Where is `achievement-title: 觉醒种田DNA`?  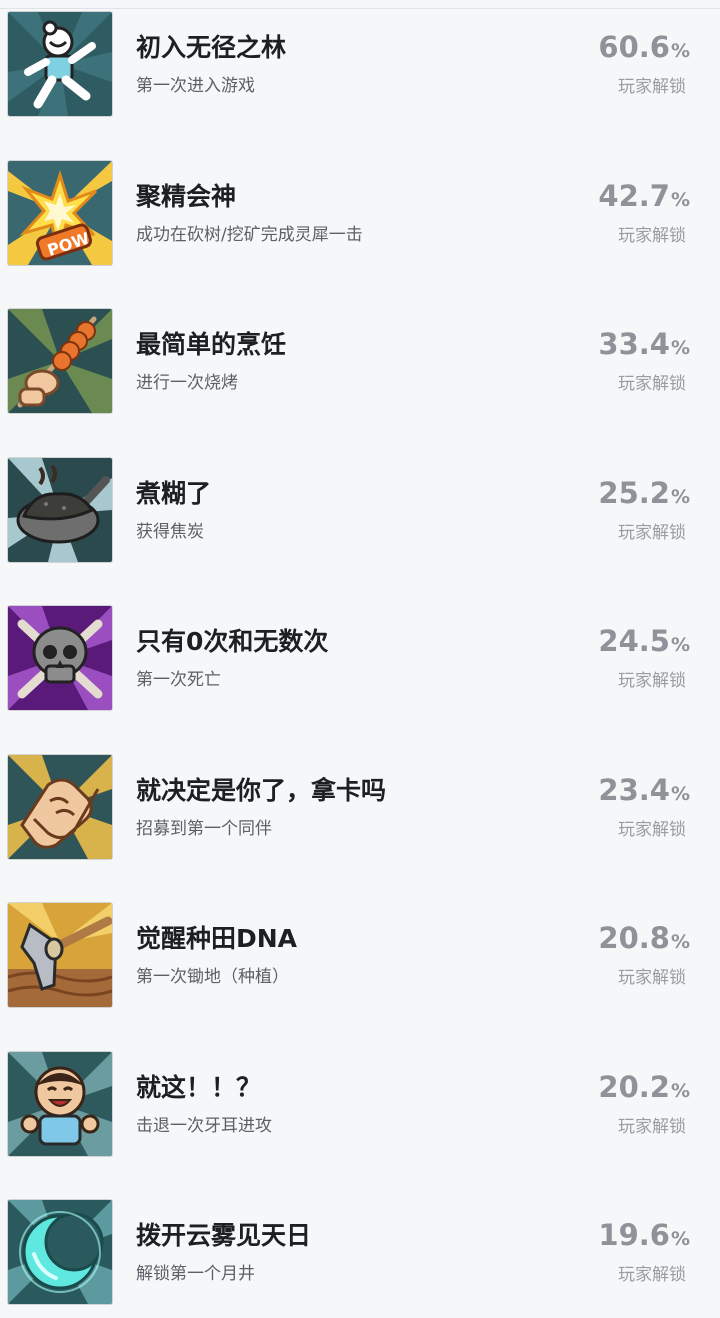
achievement-title: 觉醒种田DNA is located at coordinates (217, 938).